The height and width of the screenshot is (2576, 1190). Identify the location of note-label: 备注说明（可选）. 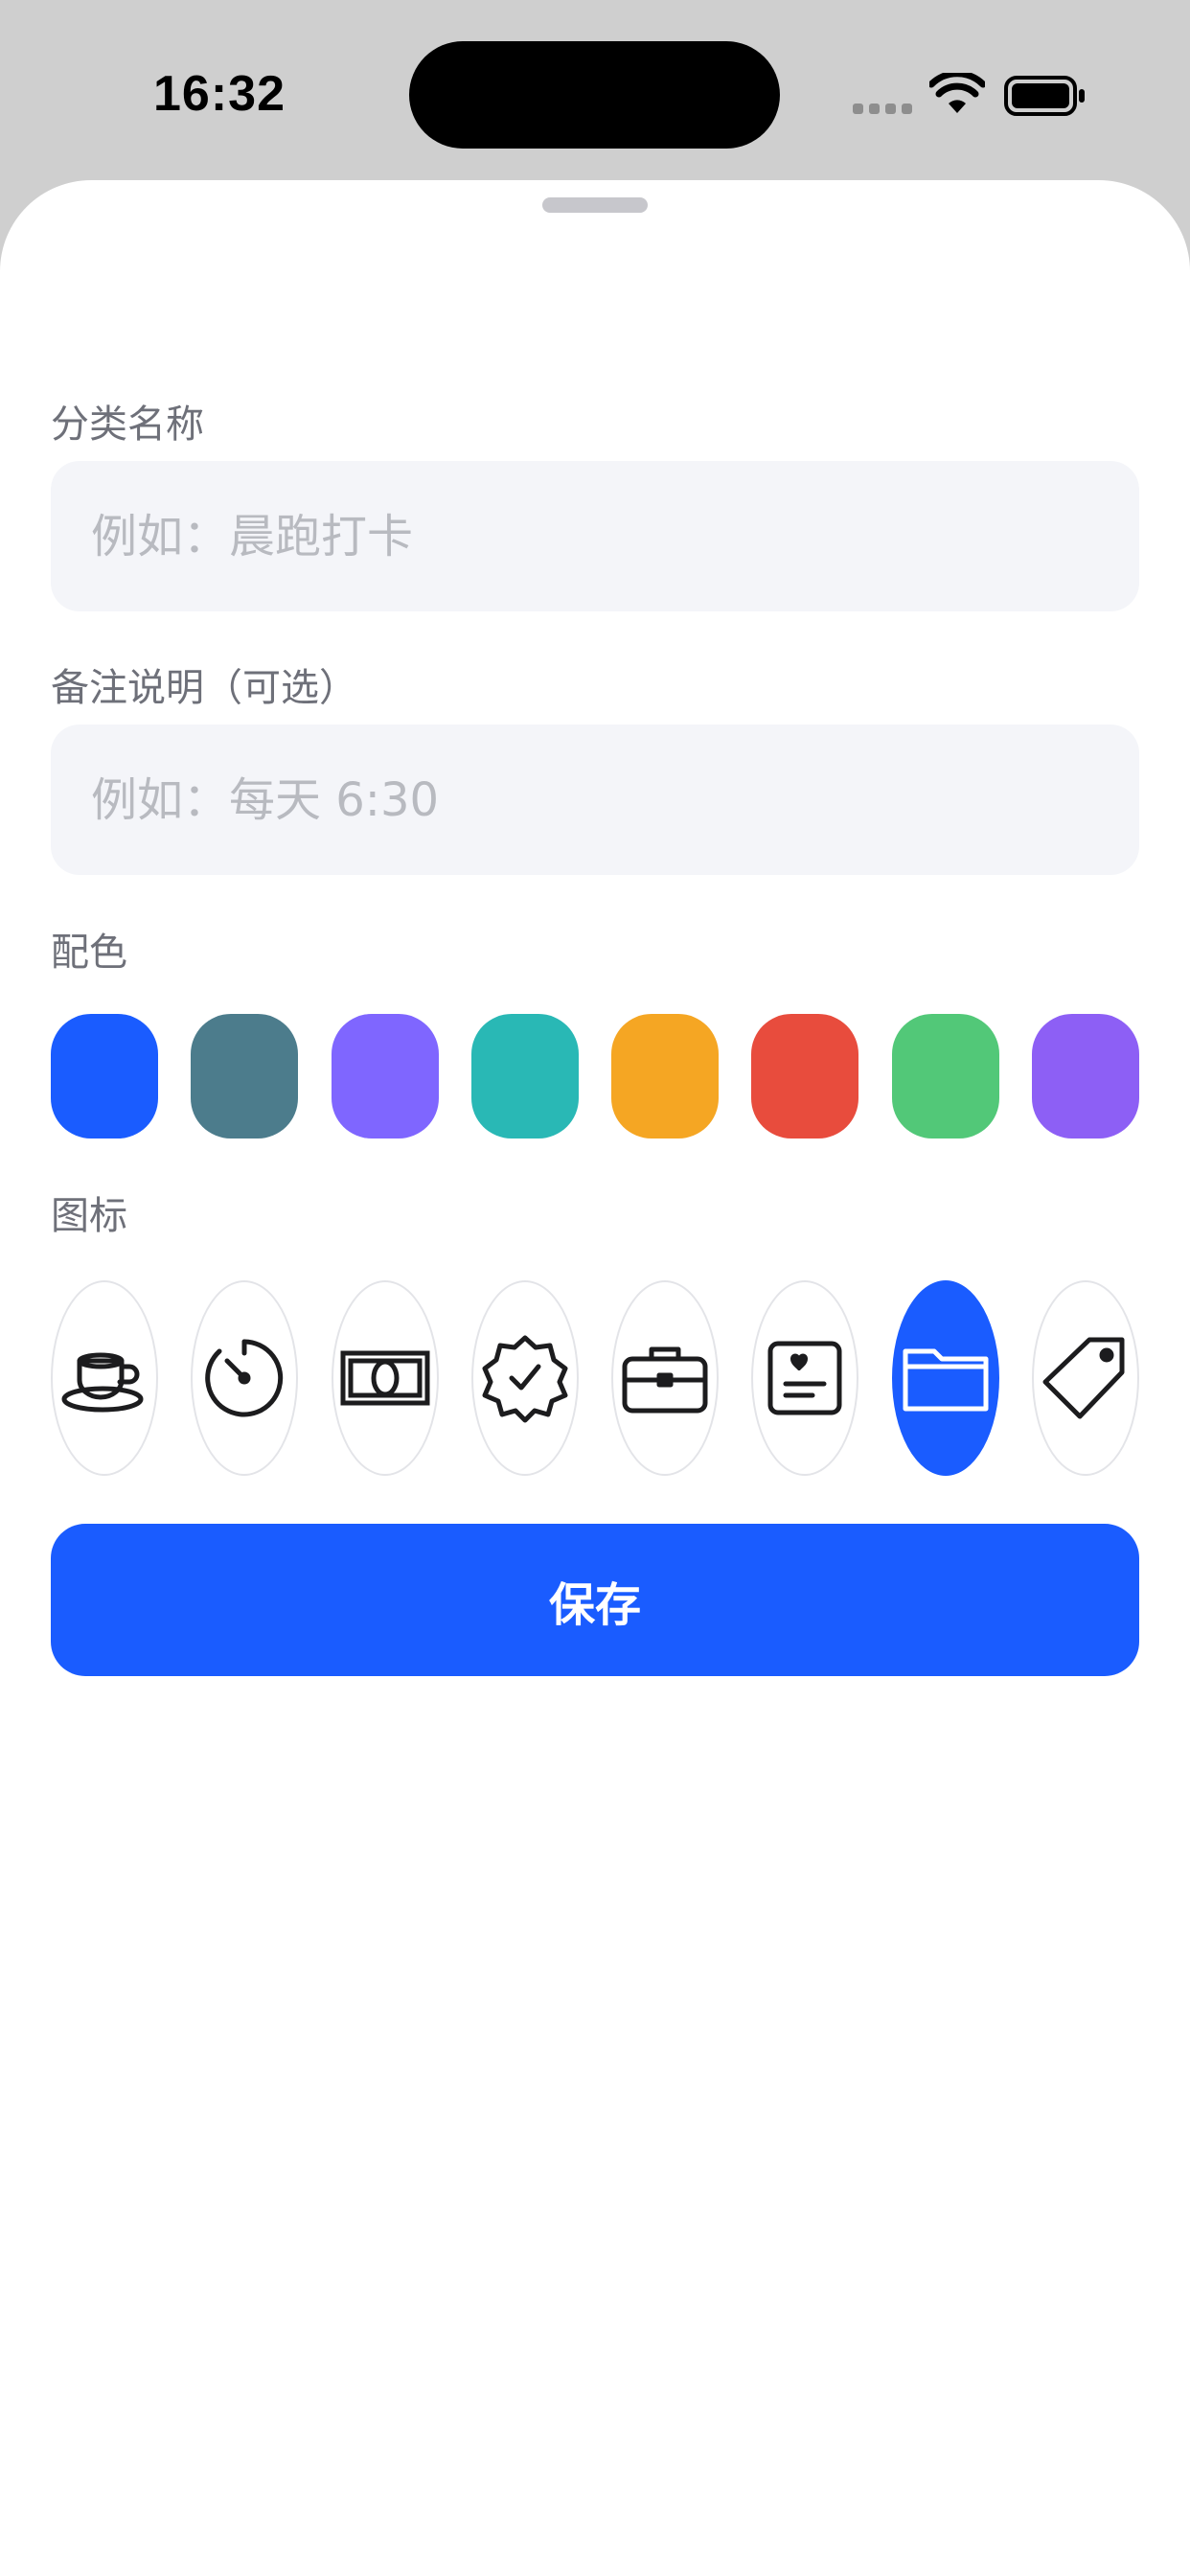
(204, 688).